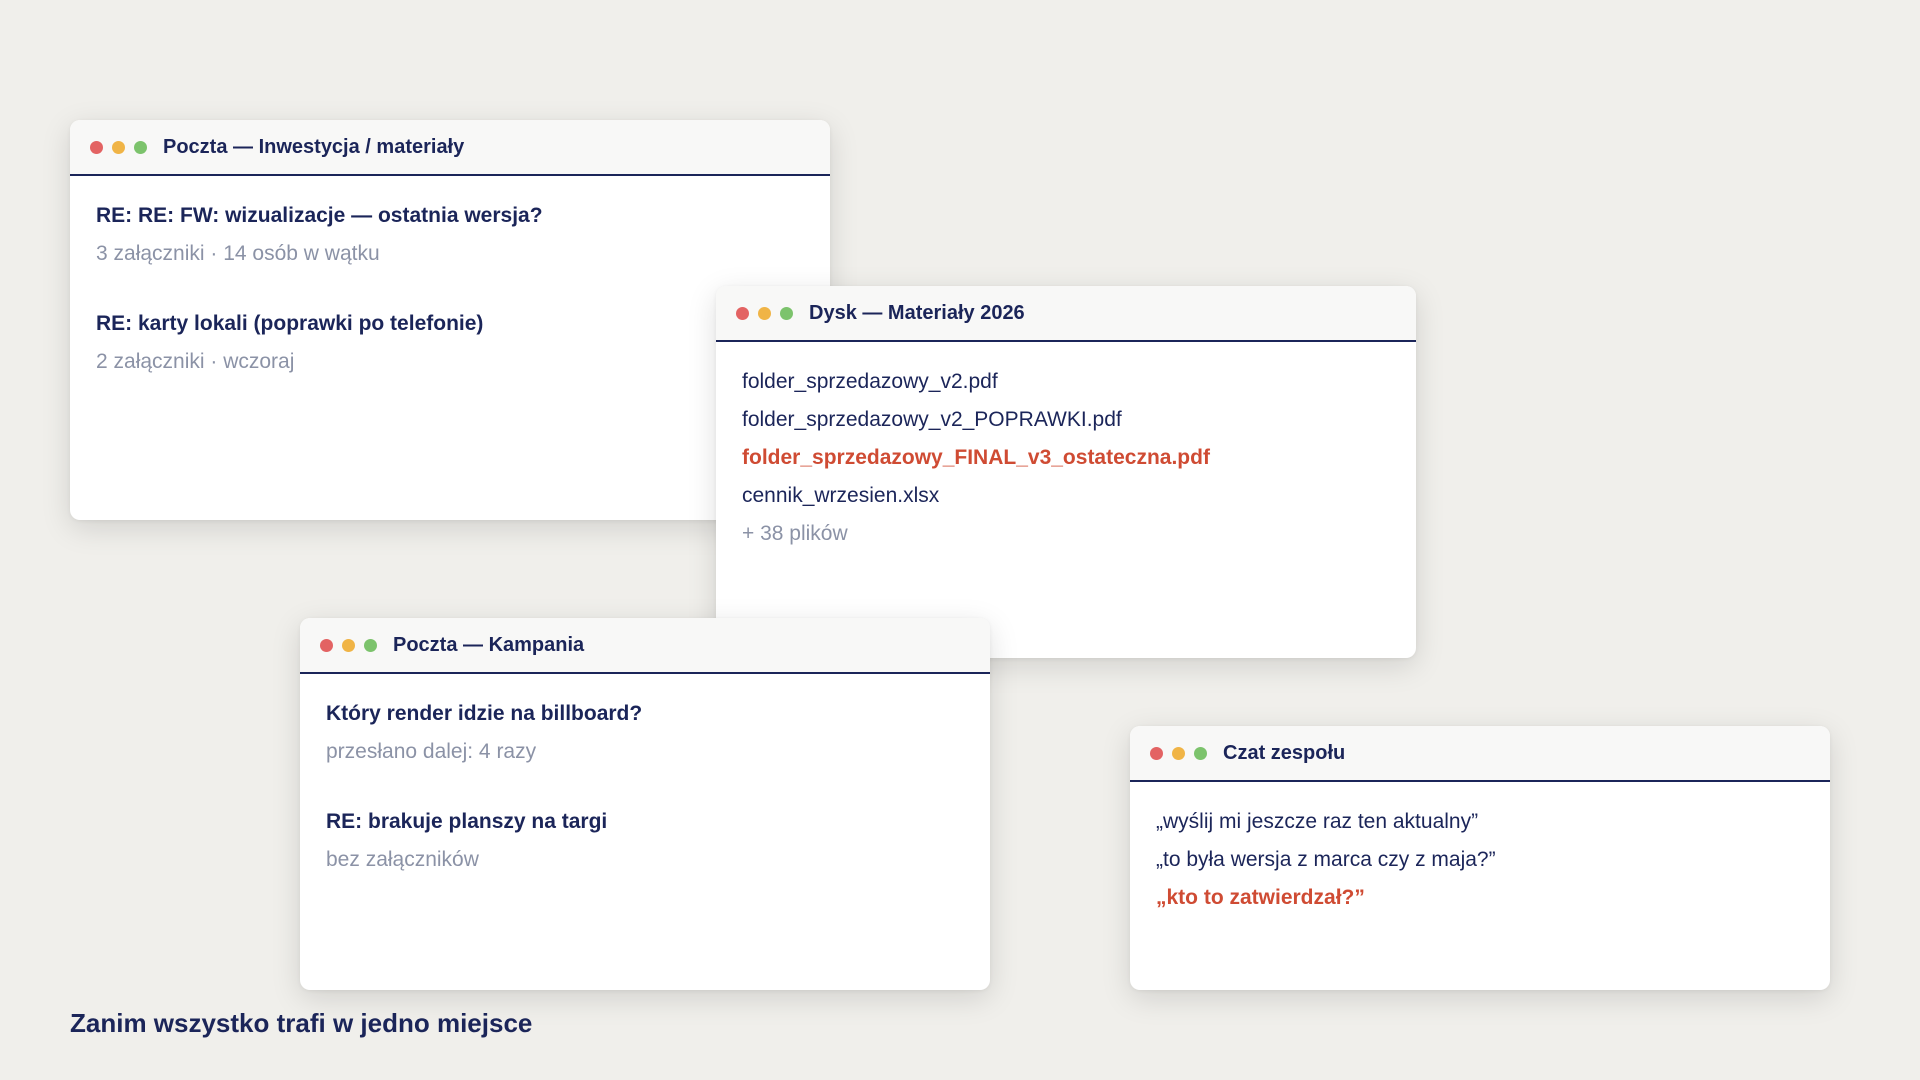  Describe the element at coordinates (195, 361) in the screenshot. I see `mail-meta: 2 załączniki · wczoraj` at that location.